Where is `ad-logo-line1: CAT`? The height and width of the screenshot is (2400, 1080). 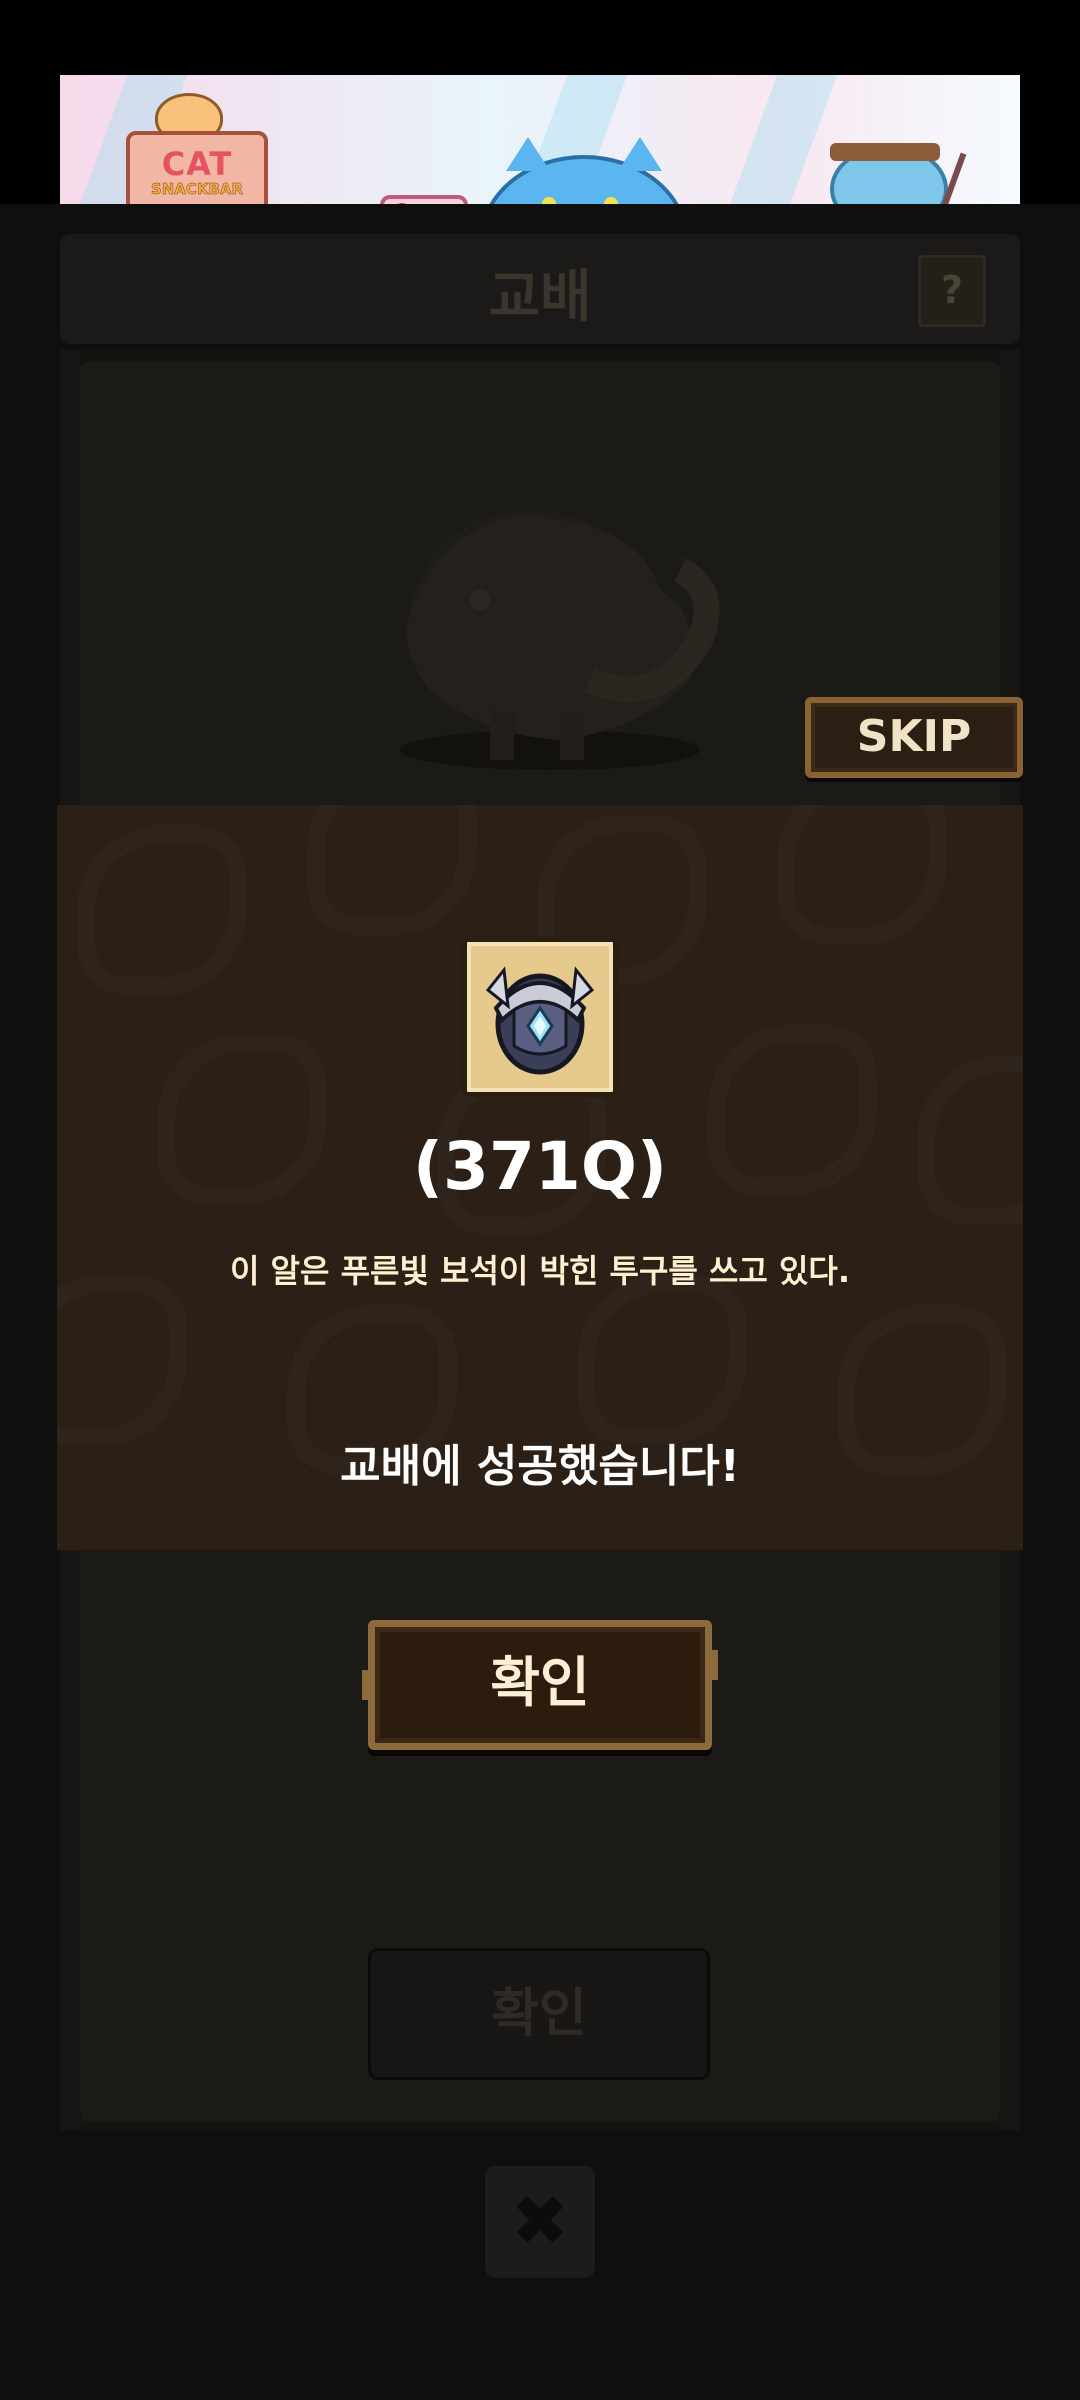 ad-logo-line1: CAT is located at coordinates (197, 163).